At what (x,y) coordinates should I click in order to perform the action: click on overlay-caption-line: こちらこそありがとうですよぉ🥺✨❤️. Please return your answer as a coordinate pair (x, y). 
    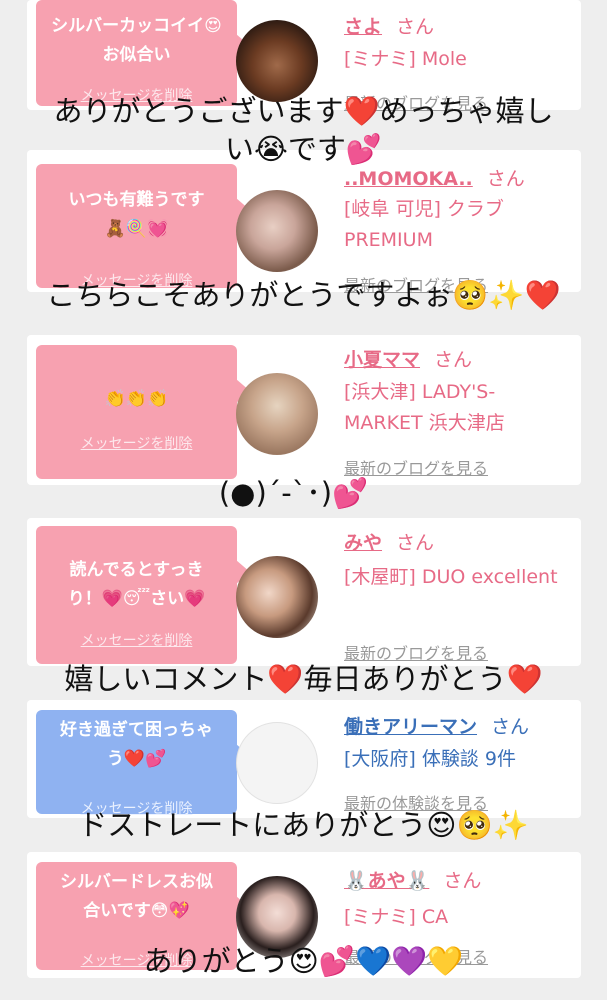
    Looking at the image, I should click on (303, 295).